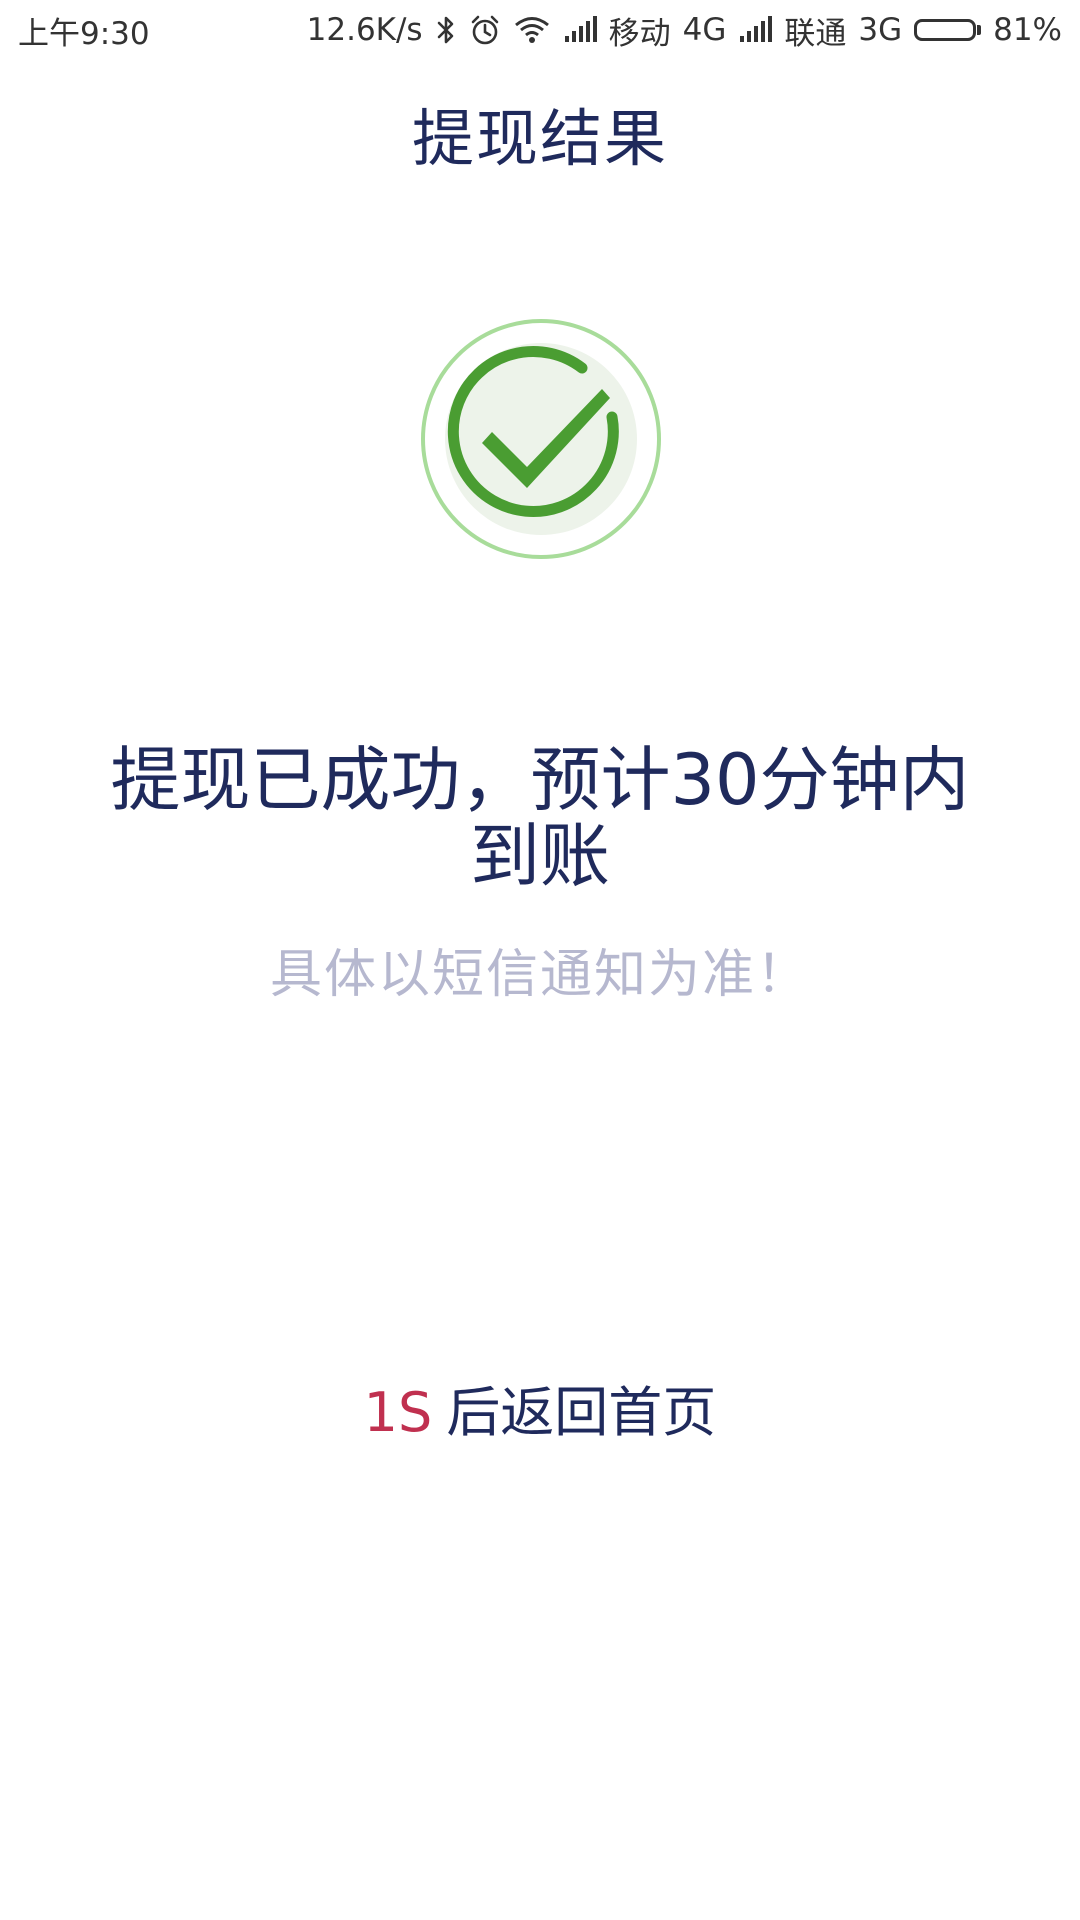 The width and height of the screenshot is (1080, 1920). Describe the element at coordinates (639, 33) in the screenshot. I see `carrier1-name: 移动` at that location.